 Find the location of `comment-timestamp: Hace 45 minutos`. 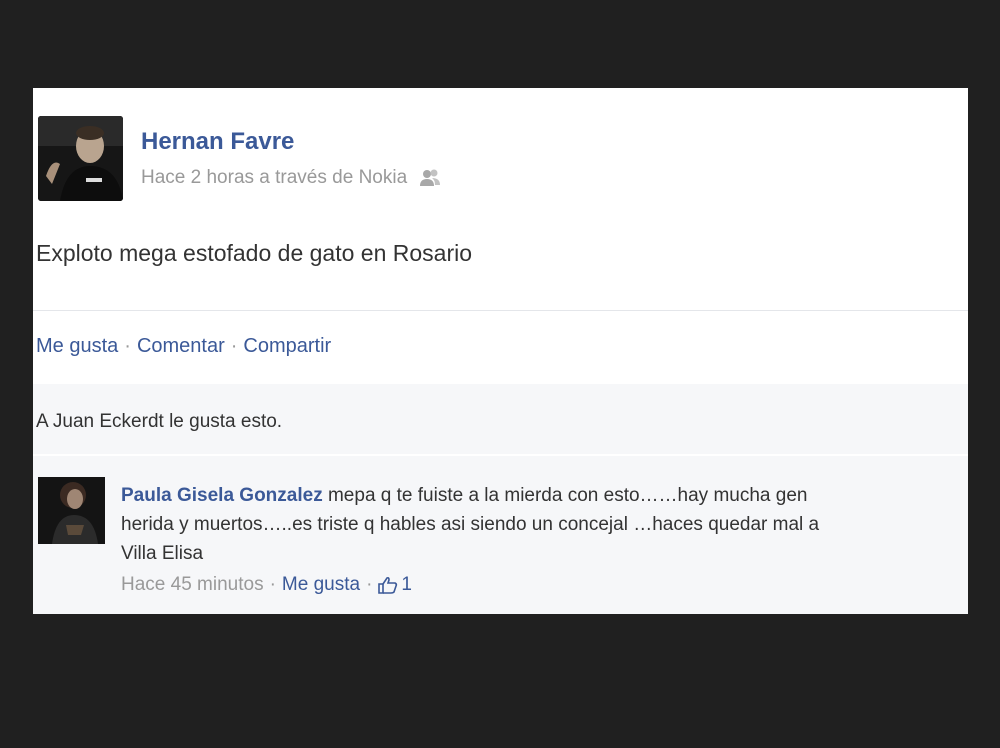

comment-timestamp: Hace 45 minutos is located at coordinates (192, 585).